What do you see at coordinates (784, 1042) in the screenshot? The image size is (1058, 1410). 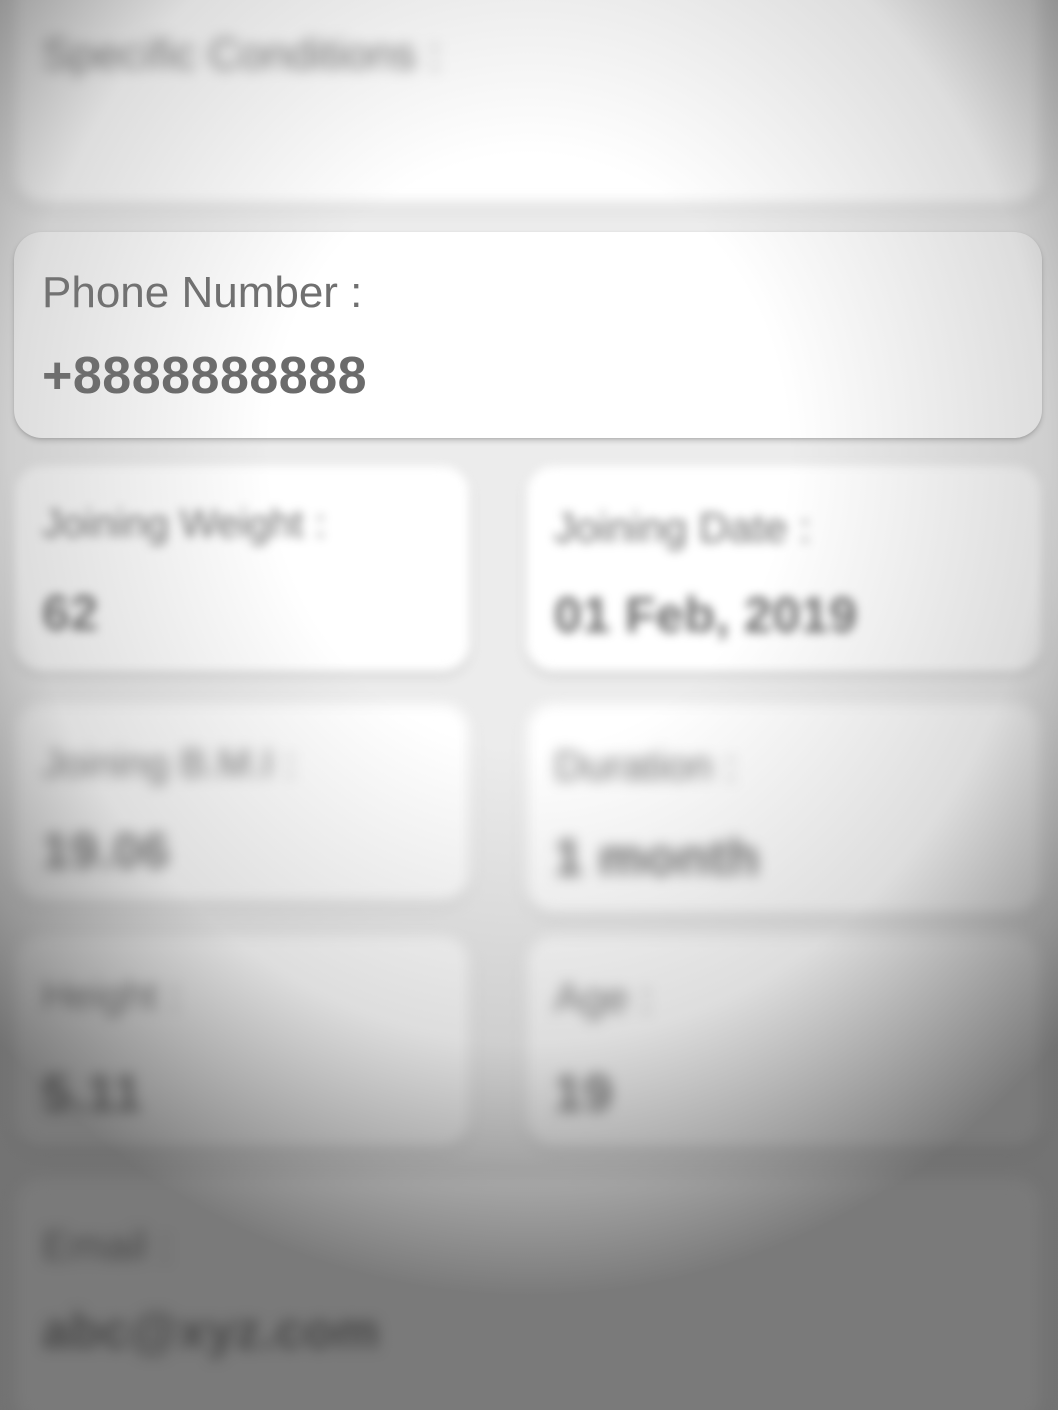 I see `age-card: Age : 19` at bounding box center [784, 1042].